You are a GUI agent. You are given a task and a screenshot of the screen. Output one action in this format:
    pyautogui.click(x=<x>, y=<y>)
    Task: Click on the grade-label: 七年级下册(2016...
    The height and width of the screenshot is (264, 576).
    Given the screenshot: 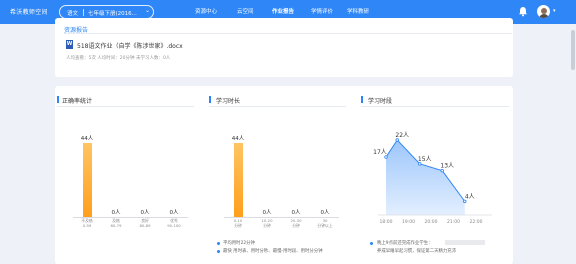 What is the action you would take?
    pyautogui.click(x=112, y=14)
    